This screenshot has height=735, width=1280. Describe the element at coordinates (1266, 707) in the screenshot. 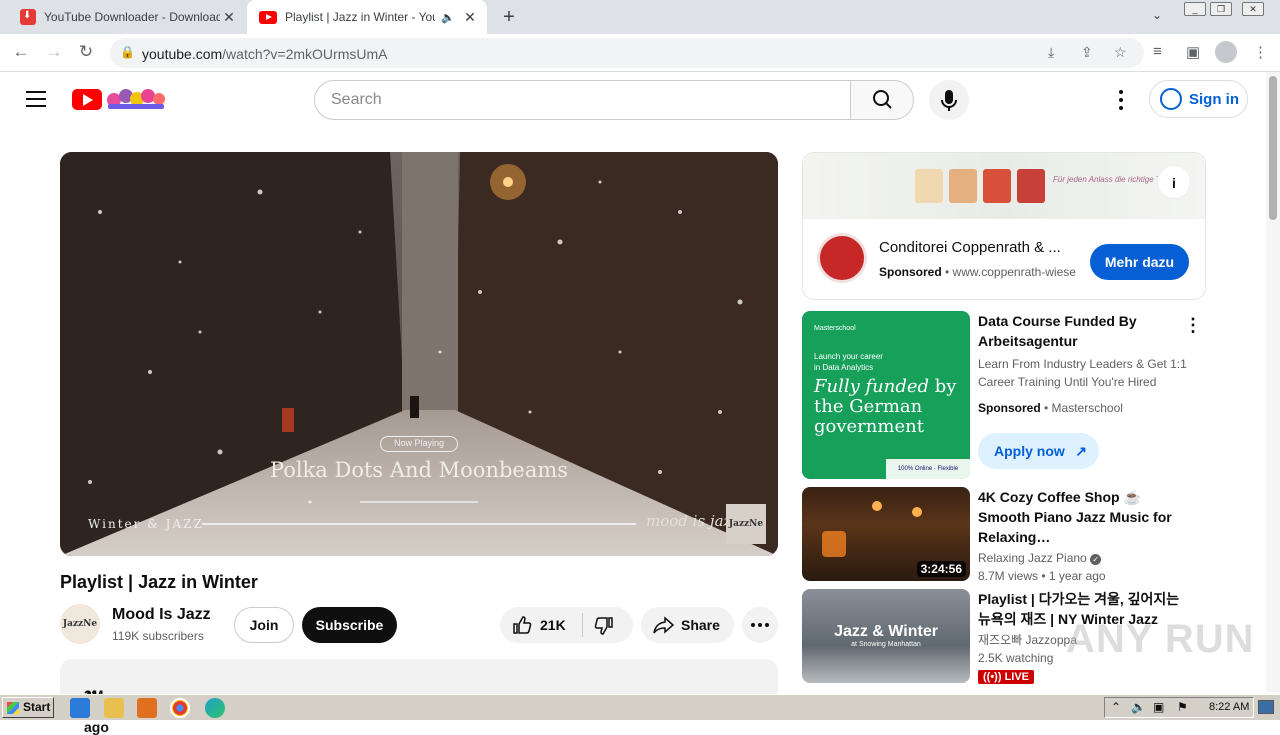

I see `show-desktop-icon` at that location.